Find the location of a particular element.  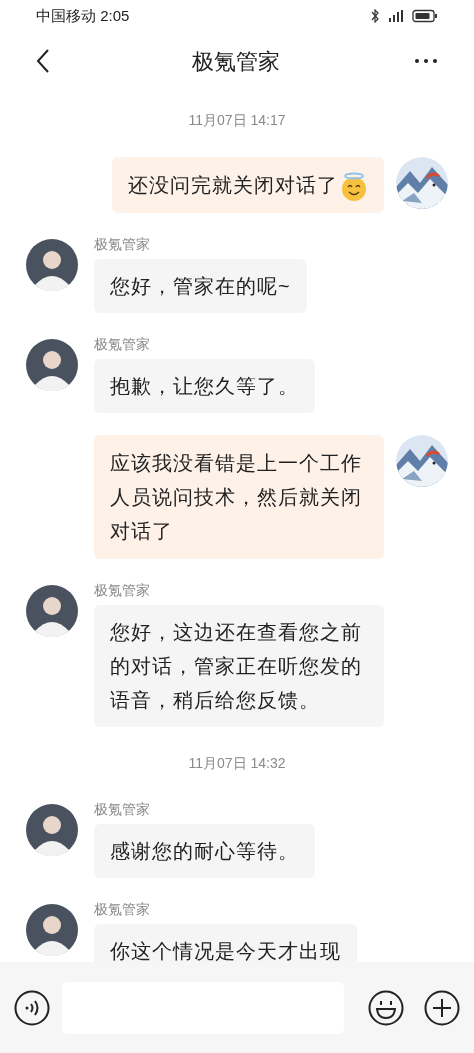

add-button is located at coordinates (442, 1007).